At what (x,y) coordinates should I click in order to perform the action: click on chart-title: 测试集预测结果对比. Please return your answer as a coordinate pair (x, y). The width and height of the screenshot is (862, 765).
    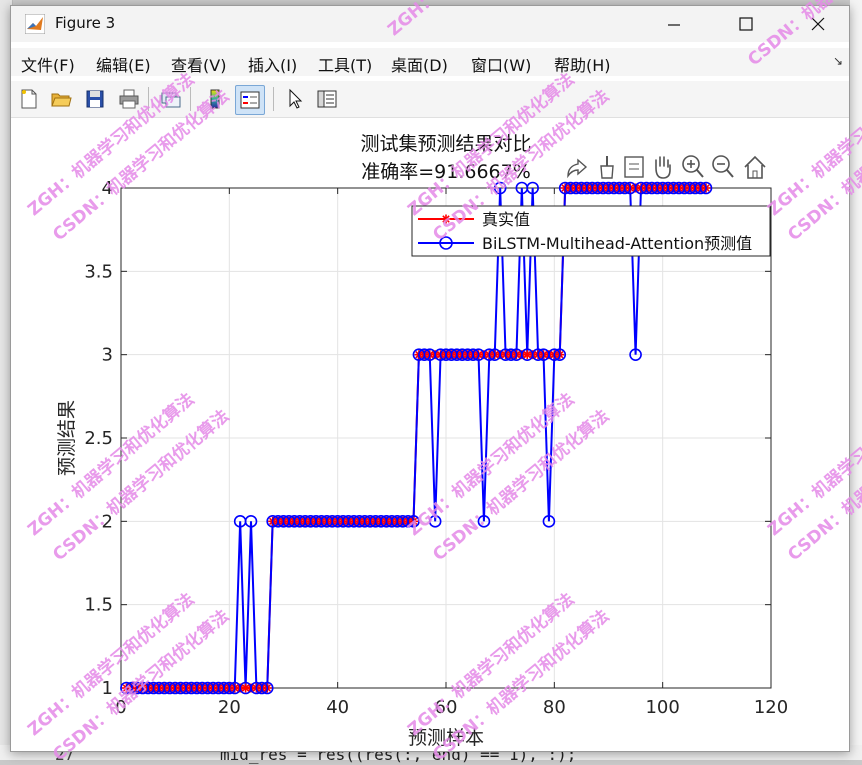
    Looking at the image, I should click on (445, 144).